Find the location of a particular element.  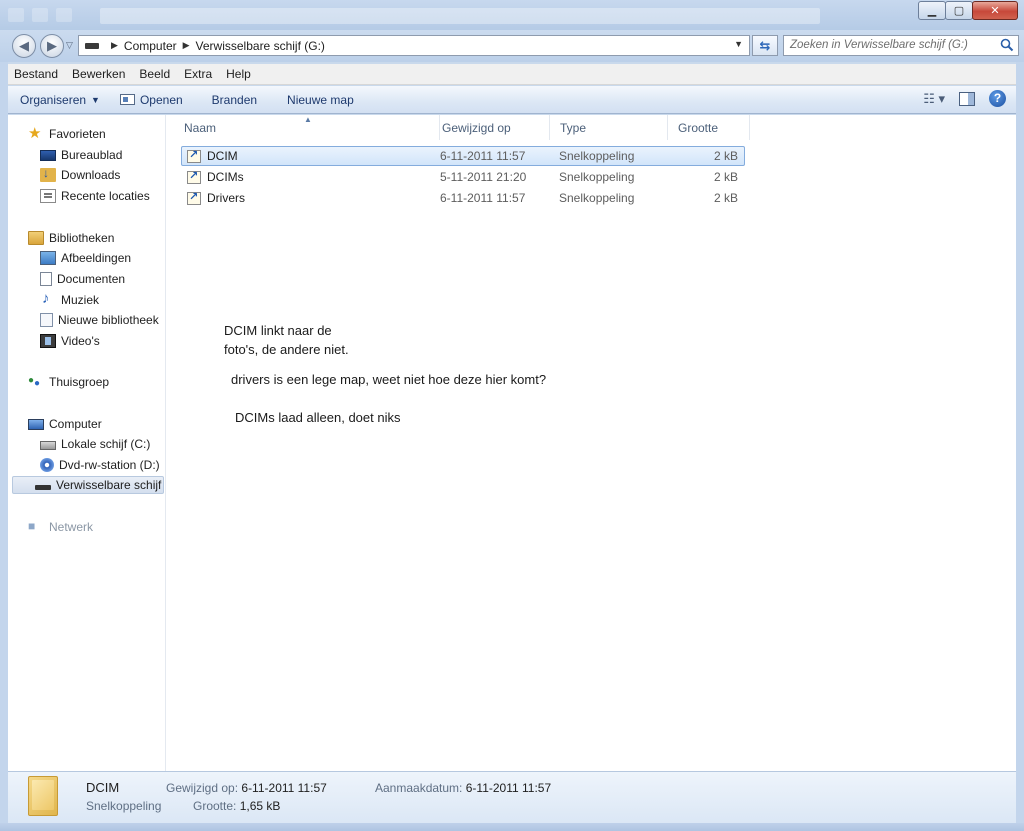

nav-documents: Documenten is located at coordinates (82, 279).